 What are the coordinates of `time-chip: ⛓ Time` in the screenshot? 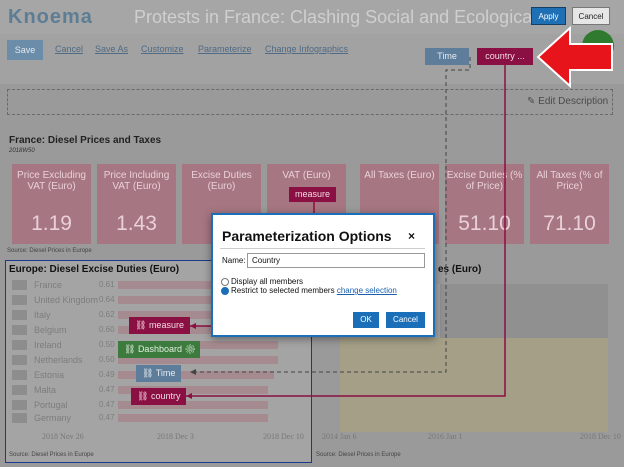 It's located at (158, 373).